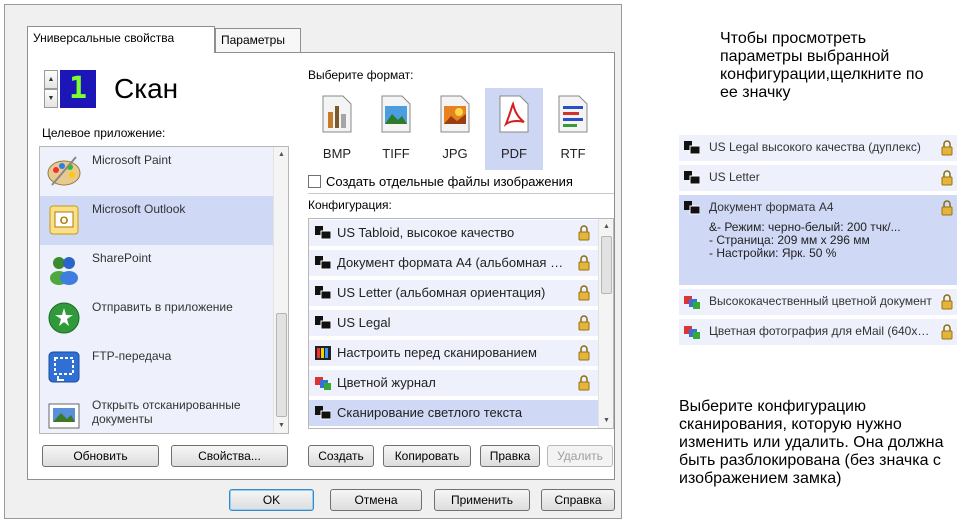 Image resolution: width=957 pixels, height=529 pixels. I want to click on list-item-us-letter-landscape: US Letter (альбомная ориентация), so click(453, 293).